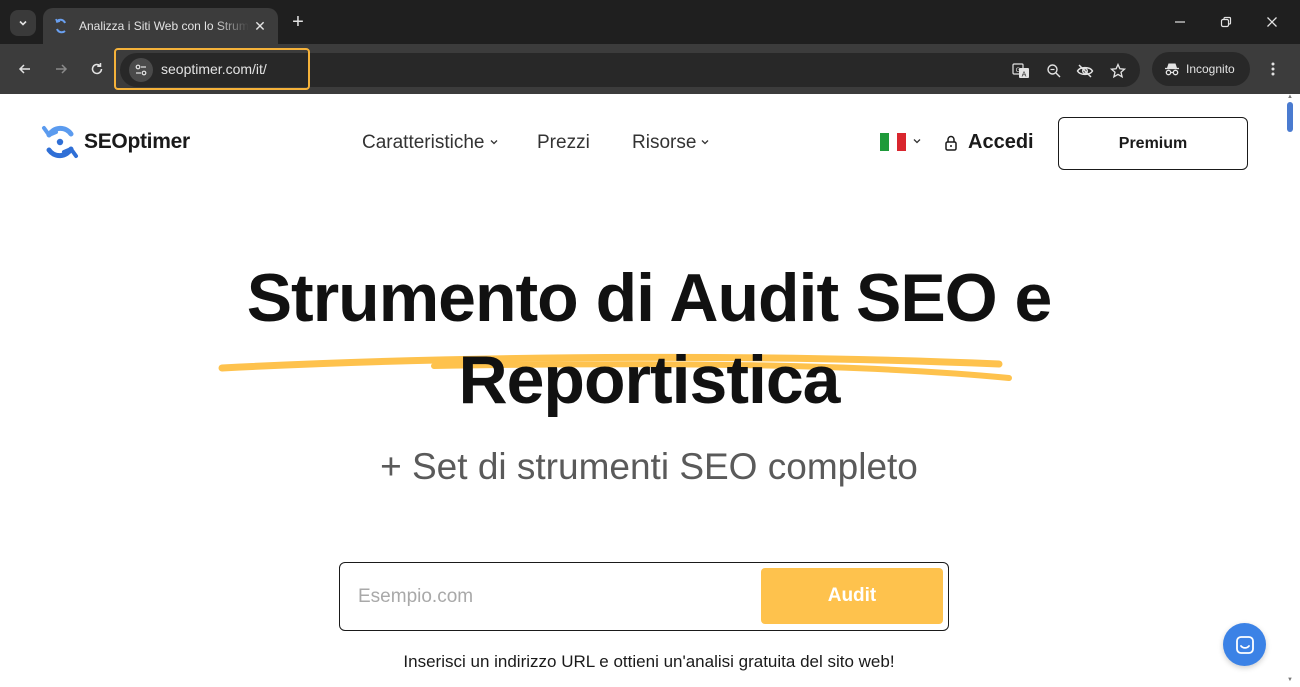 The height and width of the screenshot is (687, 1300). I want to click on chat-icon, so click(1244, 644).